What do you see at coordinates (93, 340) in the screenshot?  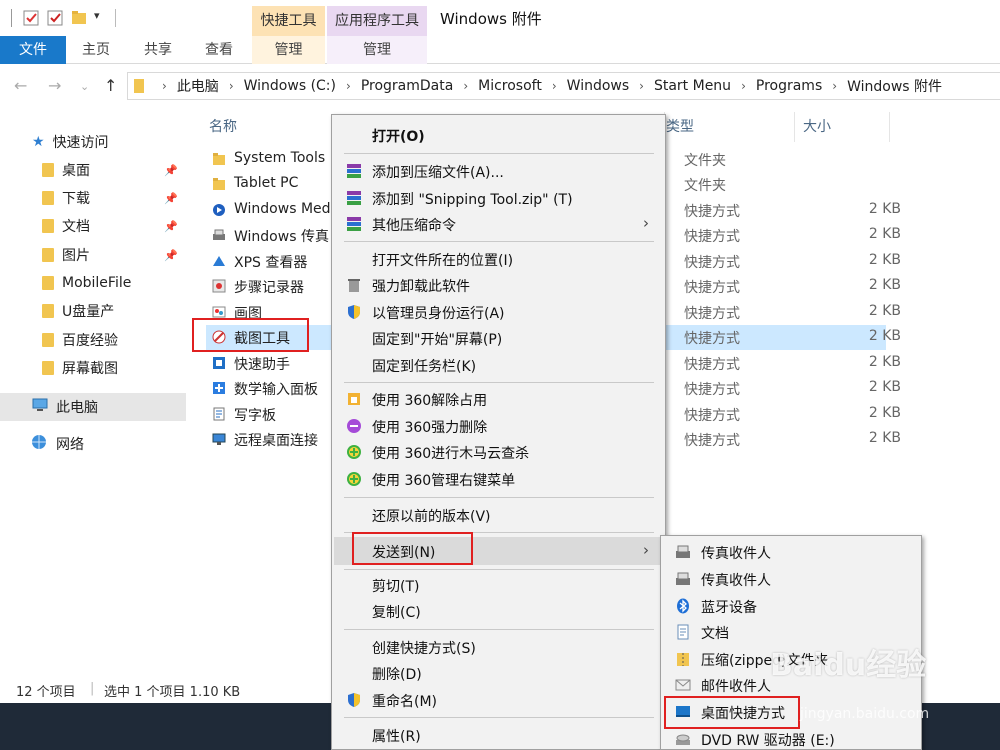 I see `nav-item-baidu-jingyan: 百度经验` at bounding box center [93, 340].